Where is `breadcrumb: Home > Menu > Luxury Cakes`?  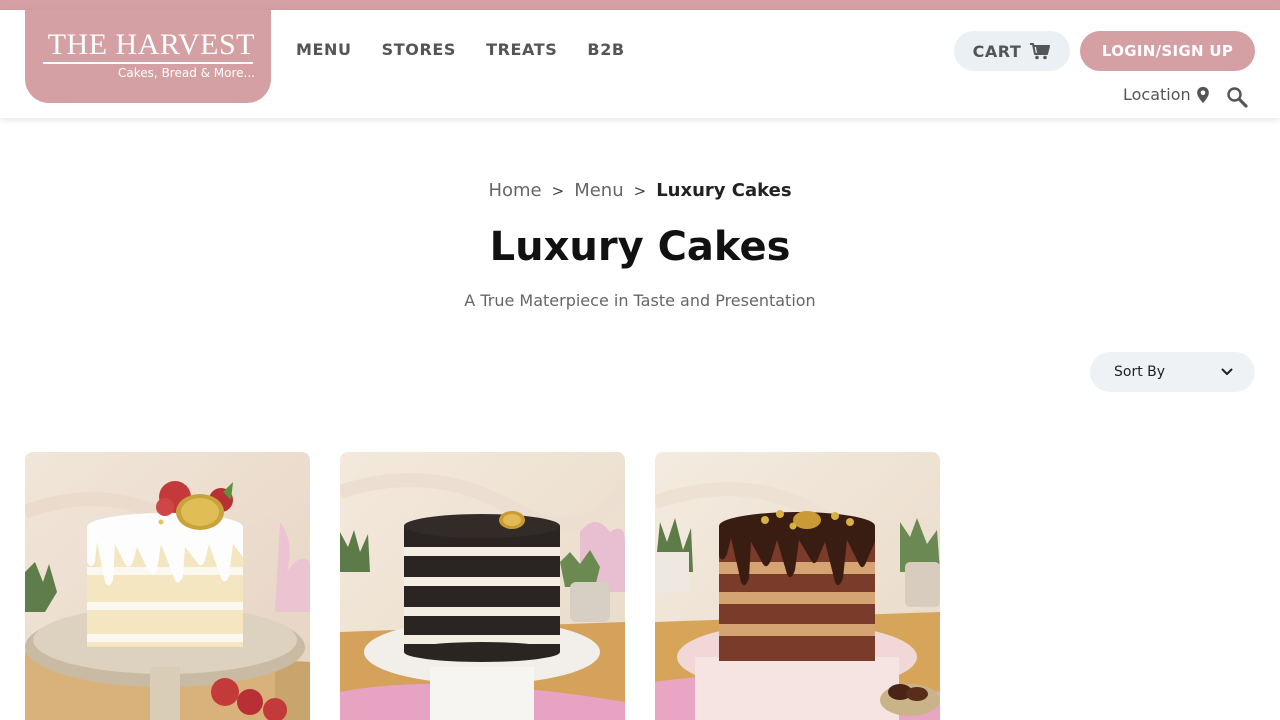 breadcrumb: Home > Menu > Luxury Cakes is located at coordinates (640, 190).